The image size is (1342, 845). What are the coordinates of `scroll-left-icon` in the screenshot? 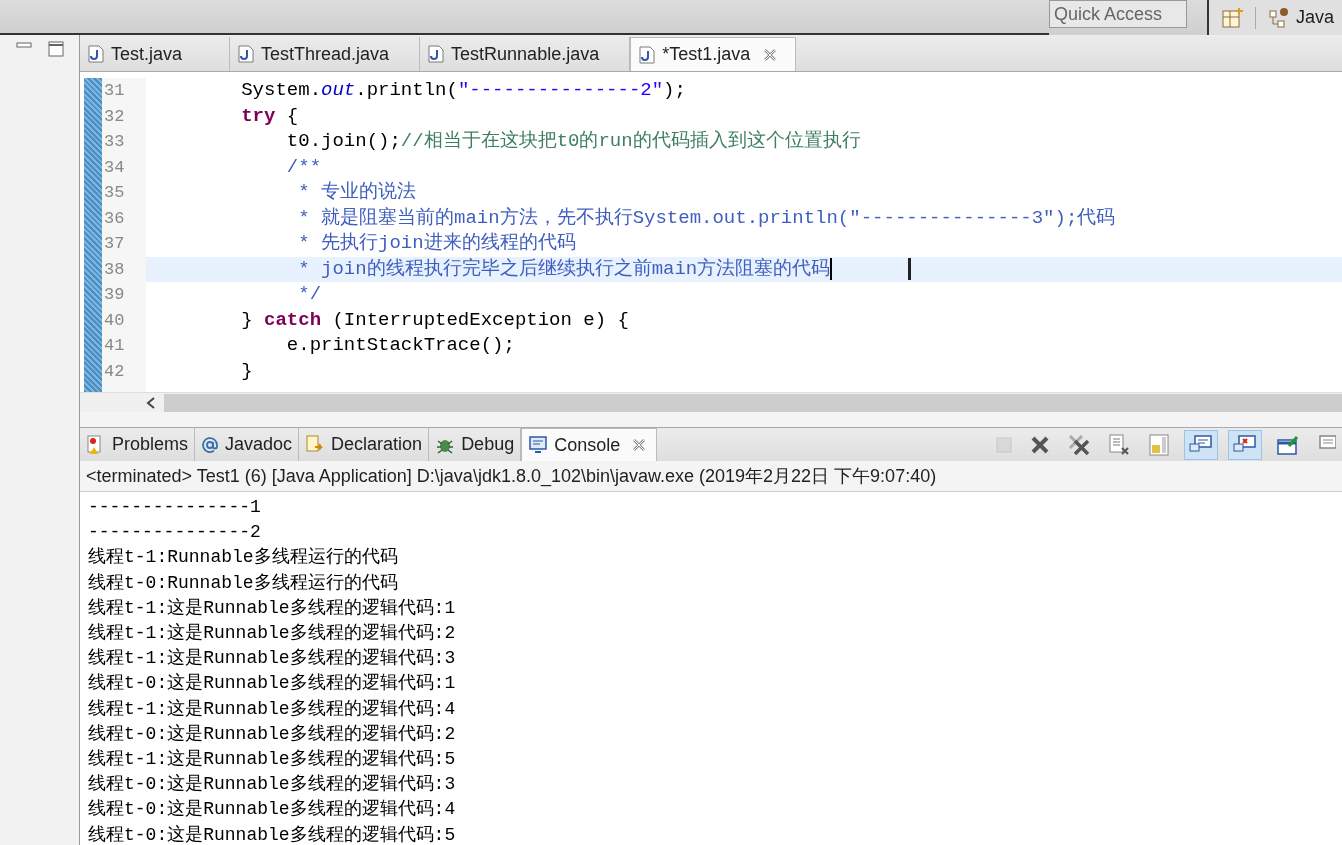 It's located at (151, 402).